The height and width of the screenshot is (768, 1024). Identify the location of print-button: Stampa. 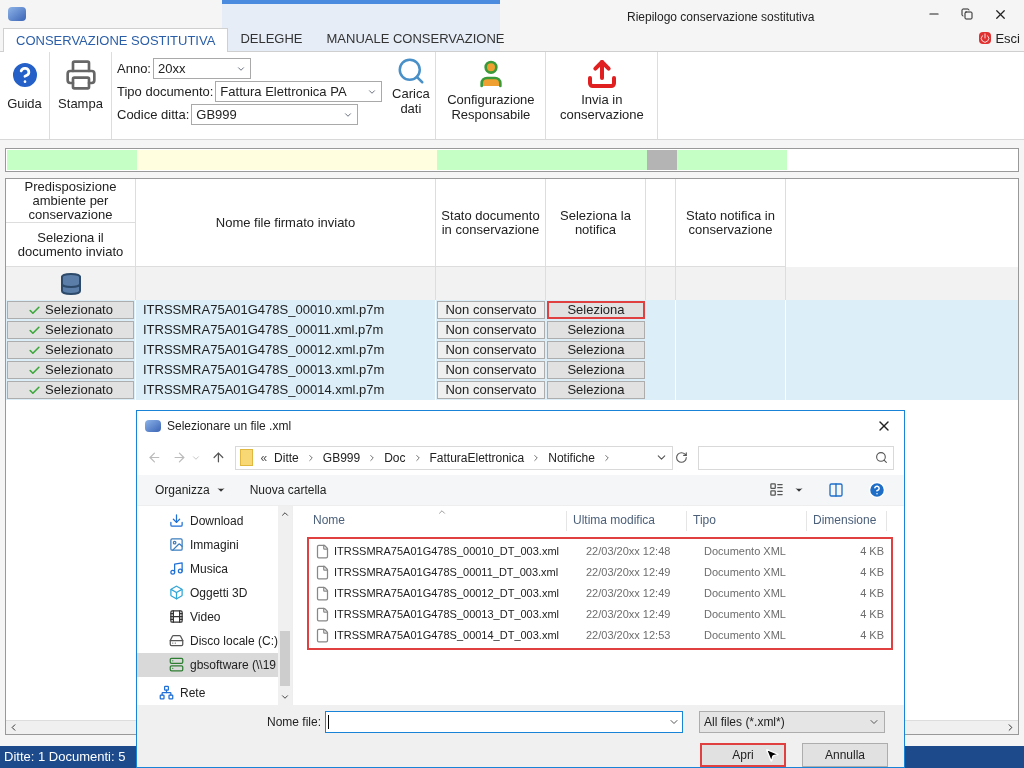
(81, 95).